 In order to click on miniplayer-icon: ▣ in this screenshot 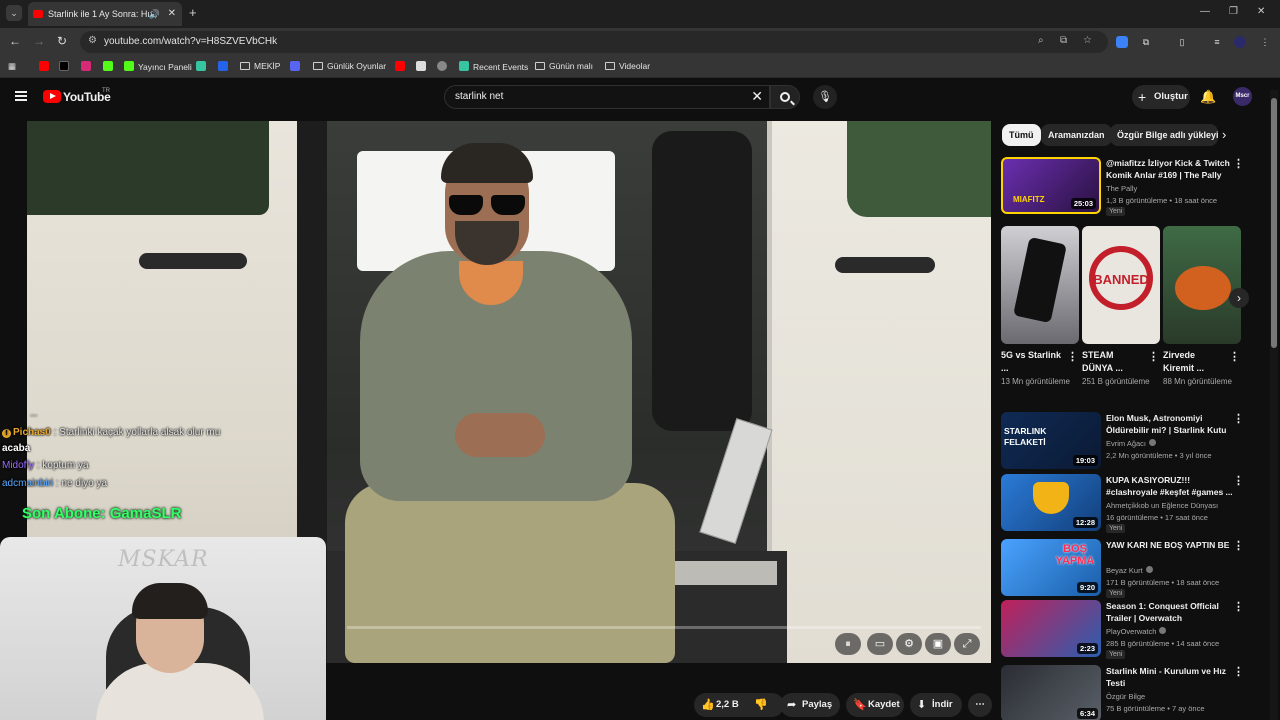, I will do `click(938, 644)`.